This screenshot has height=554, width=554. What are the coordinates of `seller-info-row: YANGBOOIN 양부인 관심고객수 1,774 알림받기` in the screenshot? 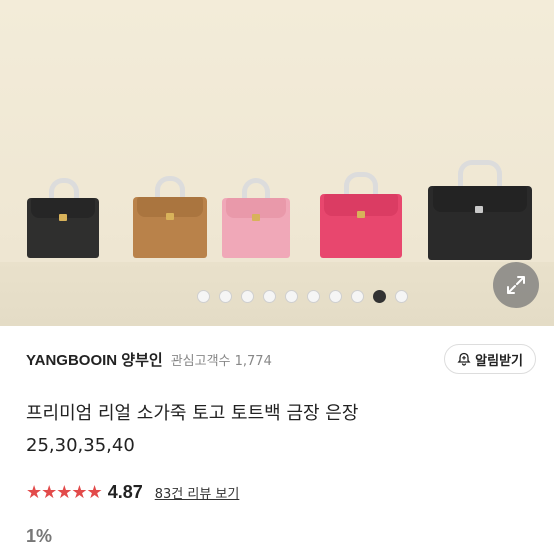 It's located at (281, 359).